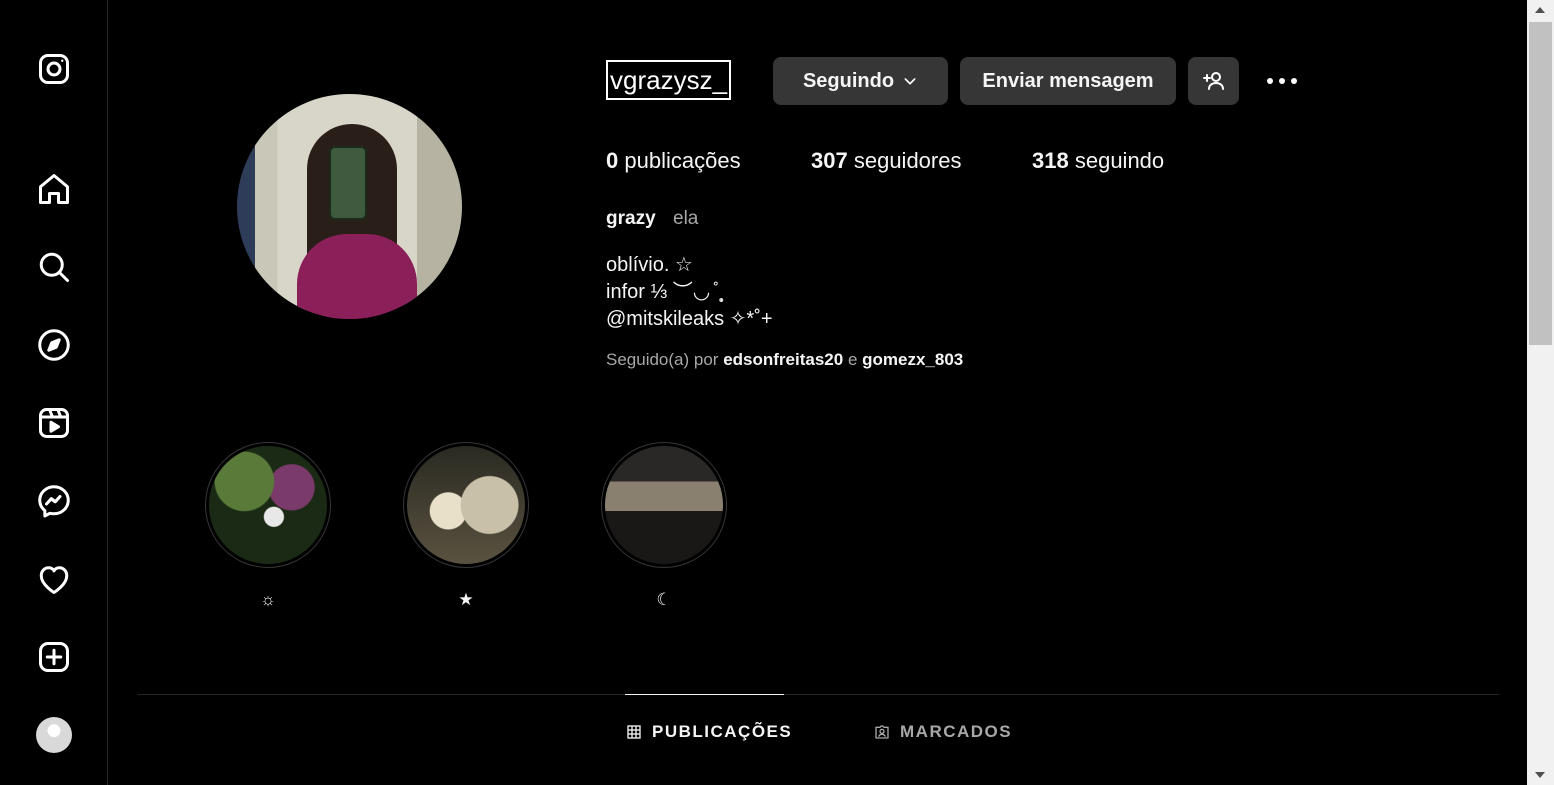 The width and height of the screenshot is (1554, 785). I want to click on tab-posts-label: PUBLICAÇÕES, so click(722, 731).